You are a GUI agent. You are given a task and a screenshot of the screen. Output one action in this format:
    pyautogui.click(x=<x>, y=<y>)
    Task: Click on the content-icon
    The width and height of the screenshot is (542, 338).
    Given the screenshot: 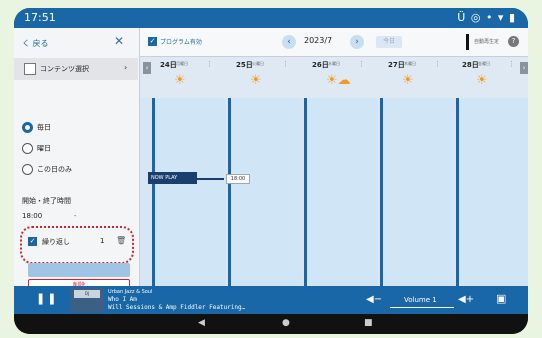 What is the action you would take?
    pyautogui.click(x=30, y=69)
    